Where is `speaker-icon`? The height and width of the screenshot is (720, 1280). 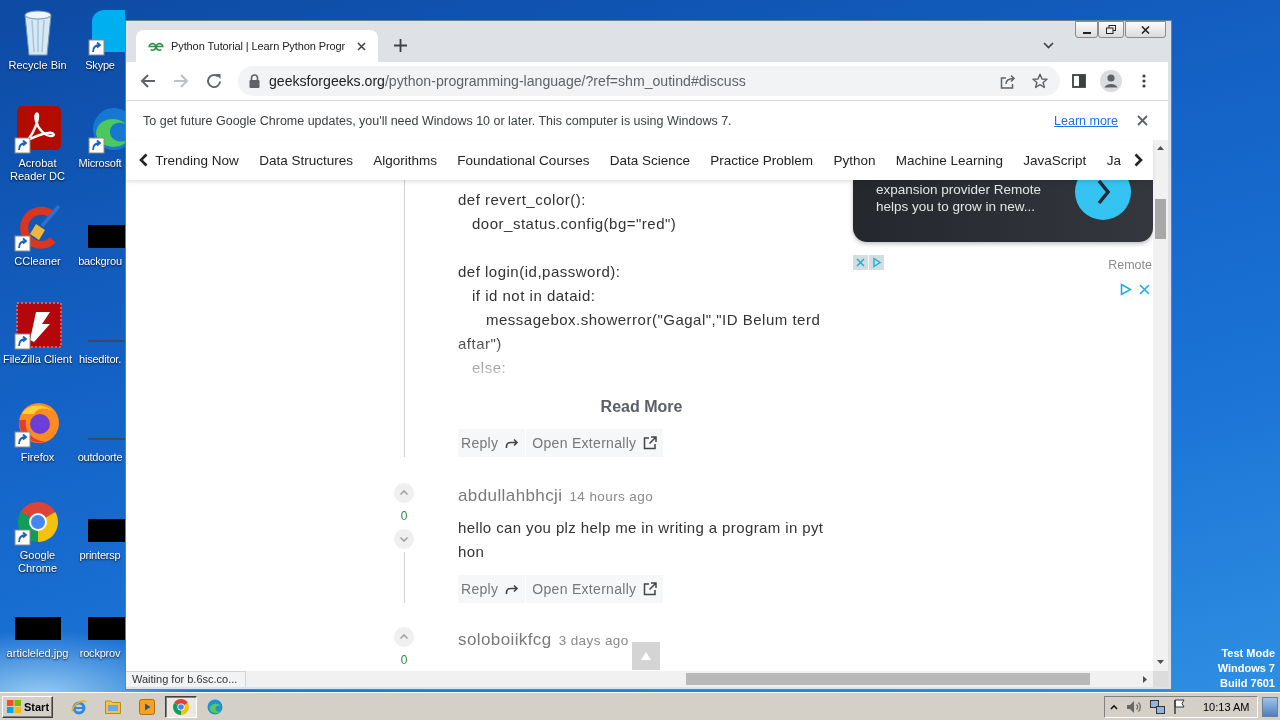 speaker-icon is located at coordinates (1134, 706).